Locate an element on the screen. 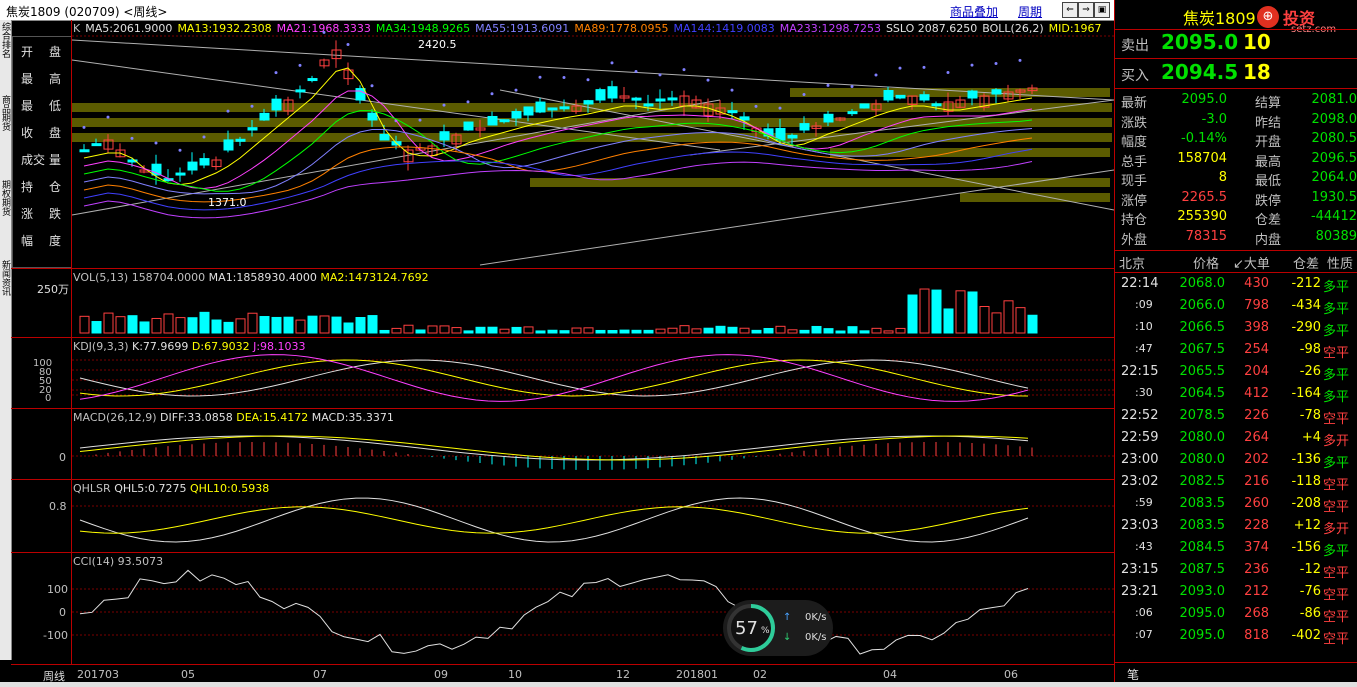  tick-cell: :47 is located at coordinates (1144, 348).